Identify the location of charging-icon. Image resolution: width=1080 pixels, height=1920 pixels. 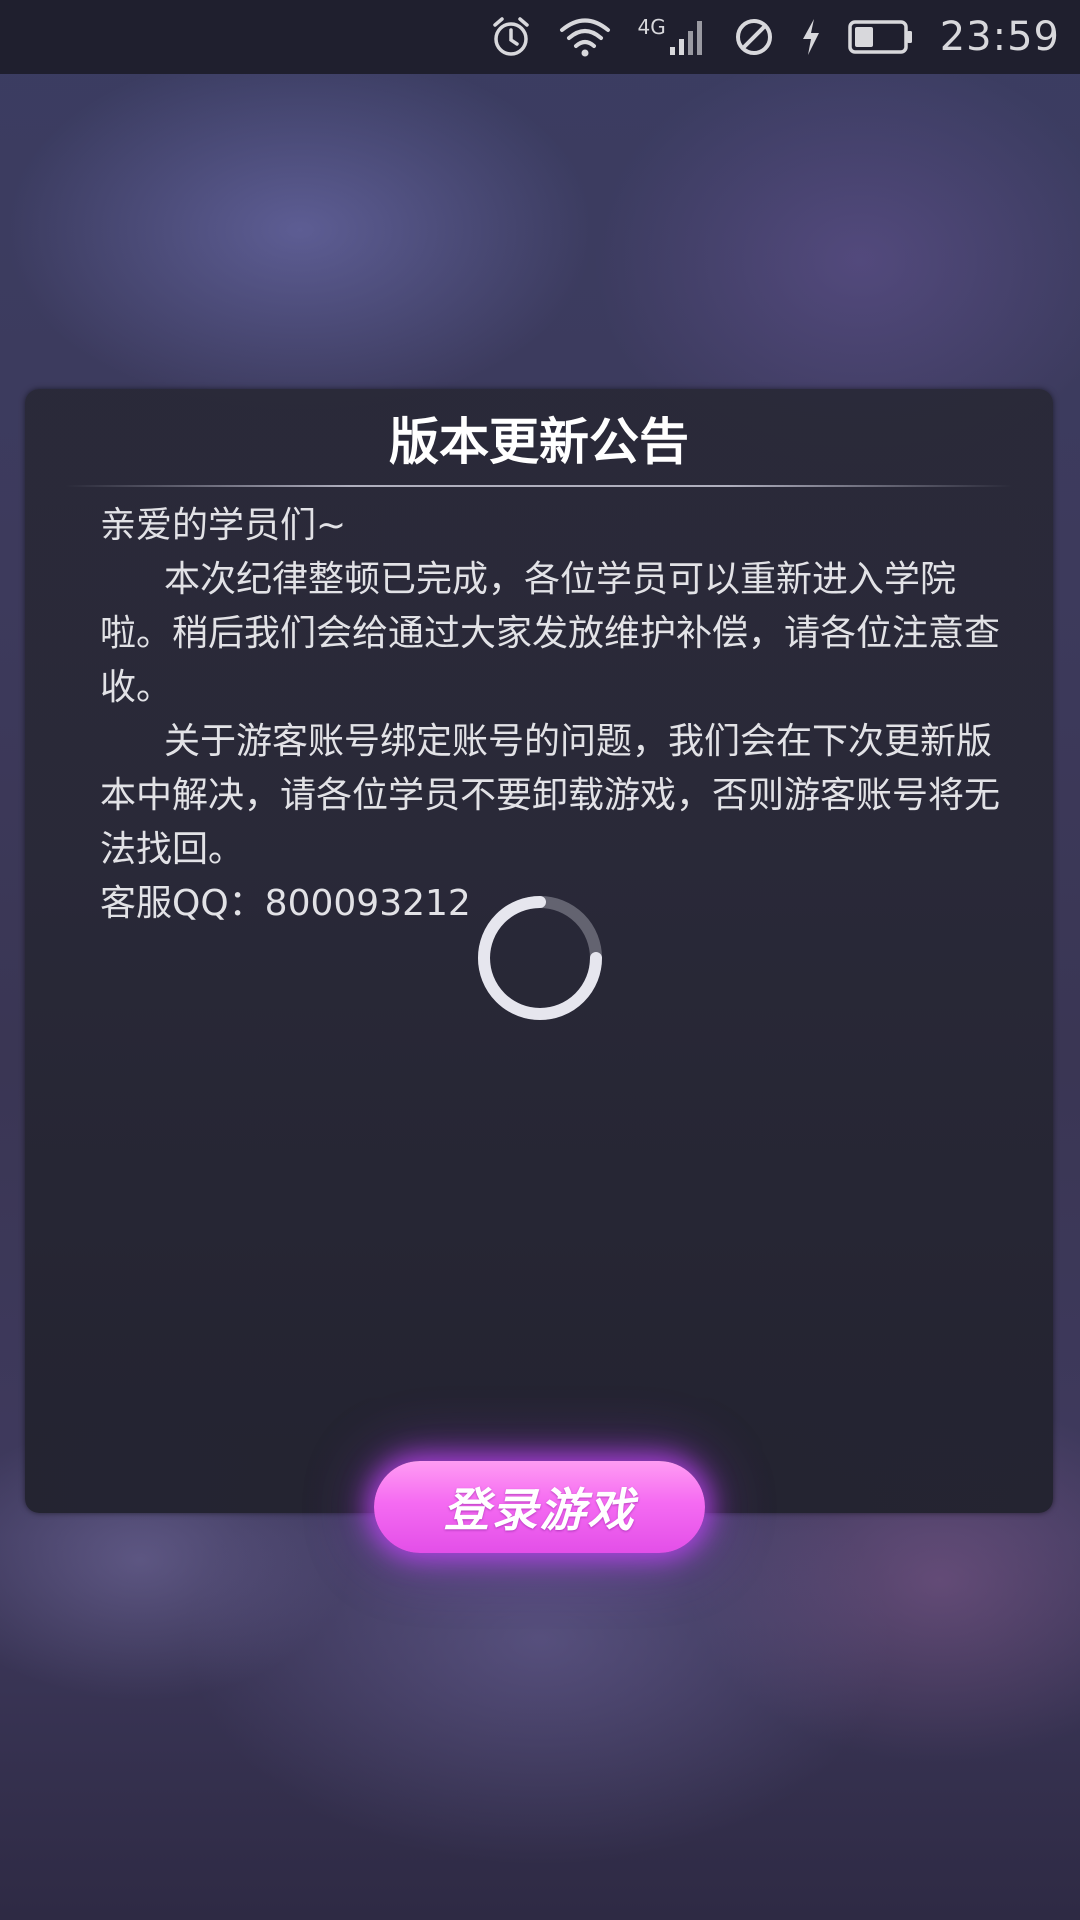
(811, 37).